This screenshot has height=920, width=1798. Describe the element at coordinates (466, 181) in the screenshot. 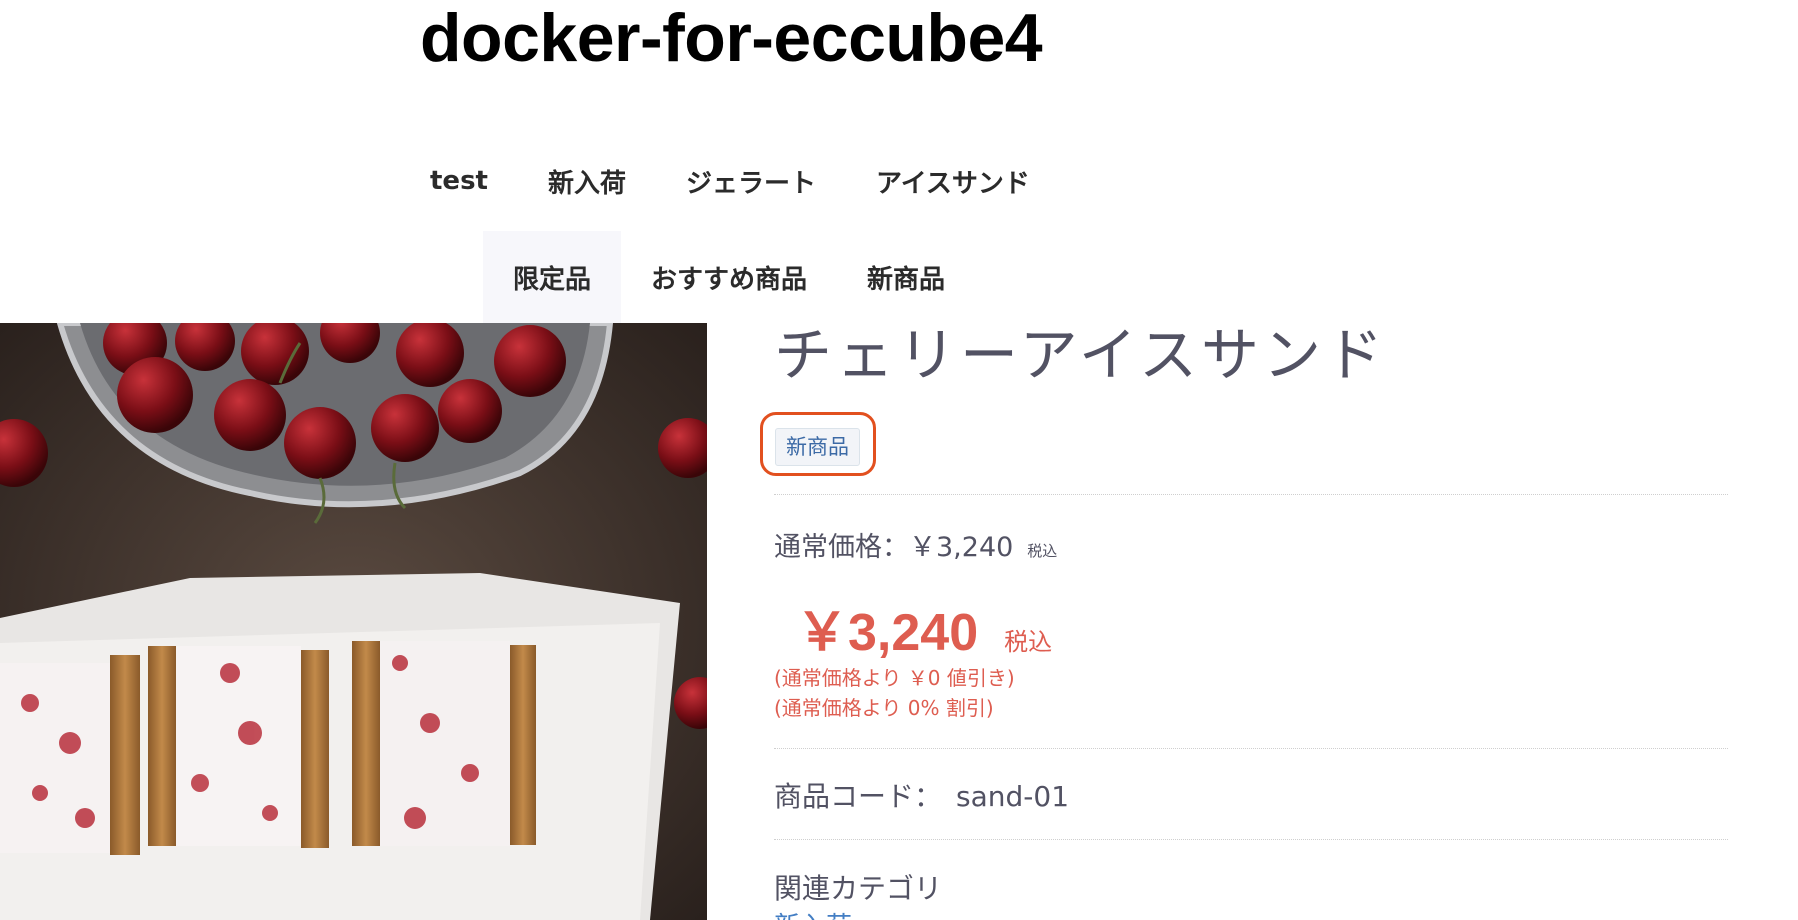

I see `nav-item-test: test` at that location.